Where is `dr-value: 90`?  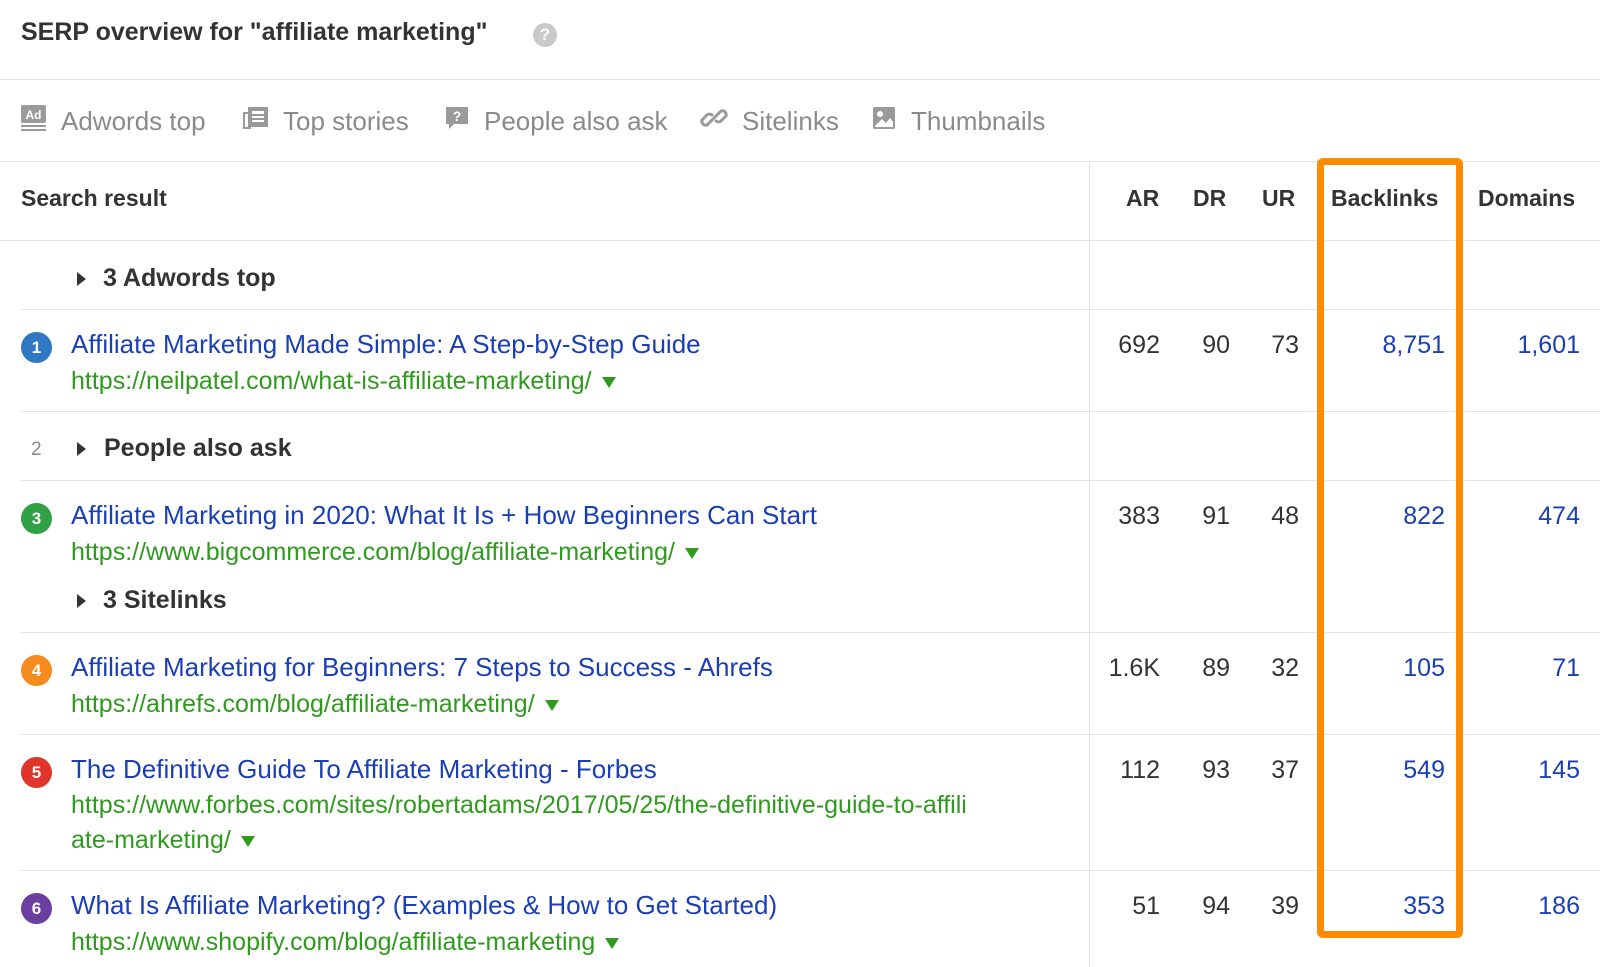 dr-value: 90 is located at coordinates (1216, 345).